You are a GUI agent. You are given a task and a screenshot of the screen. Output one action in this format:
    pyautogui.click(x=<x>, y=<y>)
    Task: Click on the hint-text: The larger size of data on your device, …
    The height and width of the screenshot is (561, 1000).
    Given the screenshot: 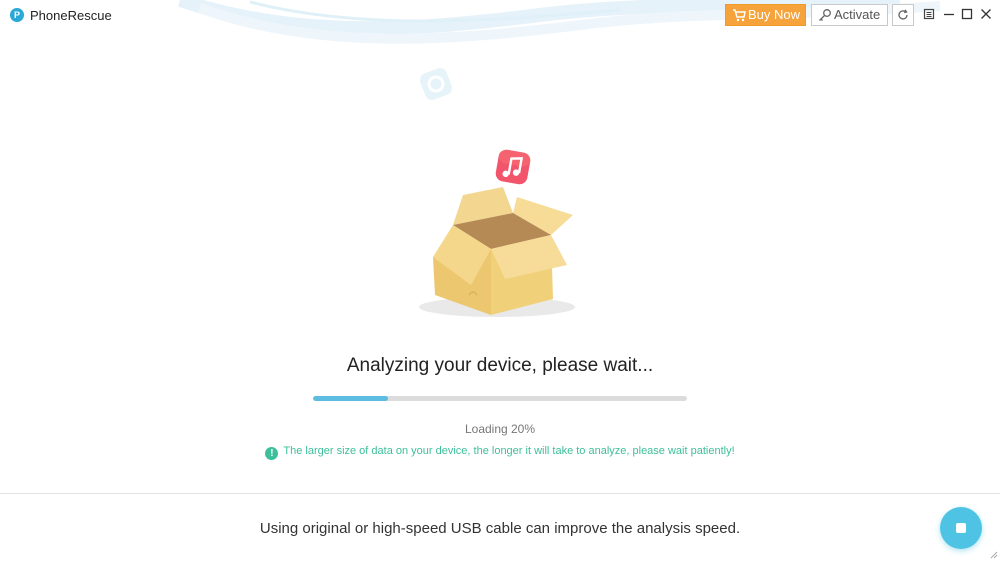 What is the action you would take?
    pyautogui.click(x=509, y=451)
    